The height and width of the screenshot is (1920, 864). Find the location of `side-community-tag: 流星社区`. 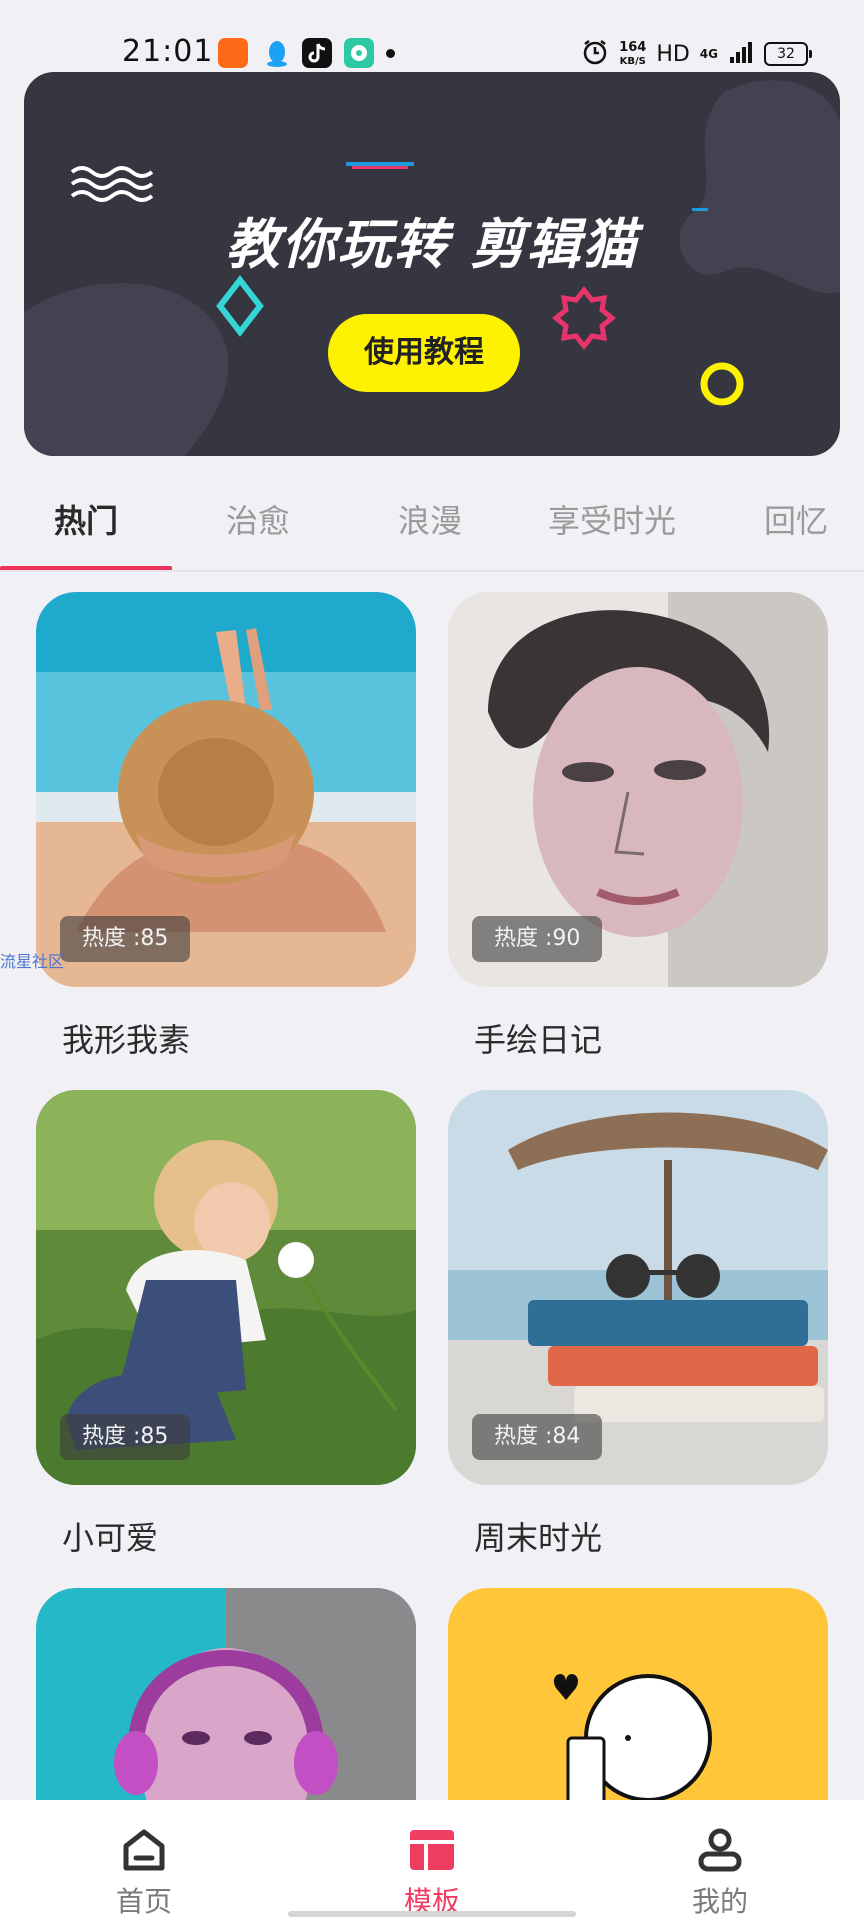

side-community-tag: 流星社区 is located at coordinates (32, 960).